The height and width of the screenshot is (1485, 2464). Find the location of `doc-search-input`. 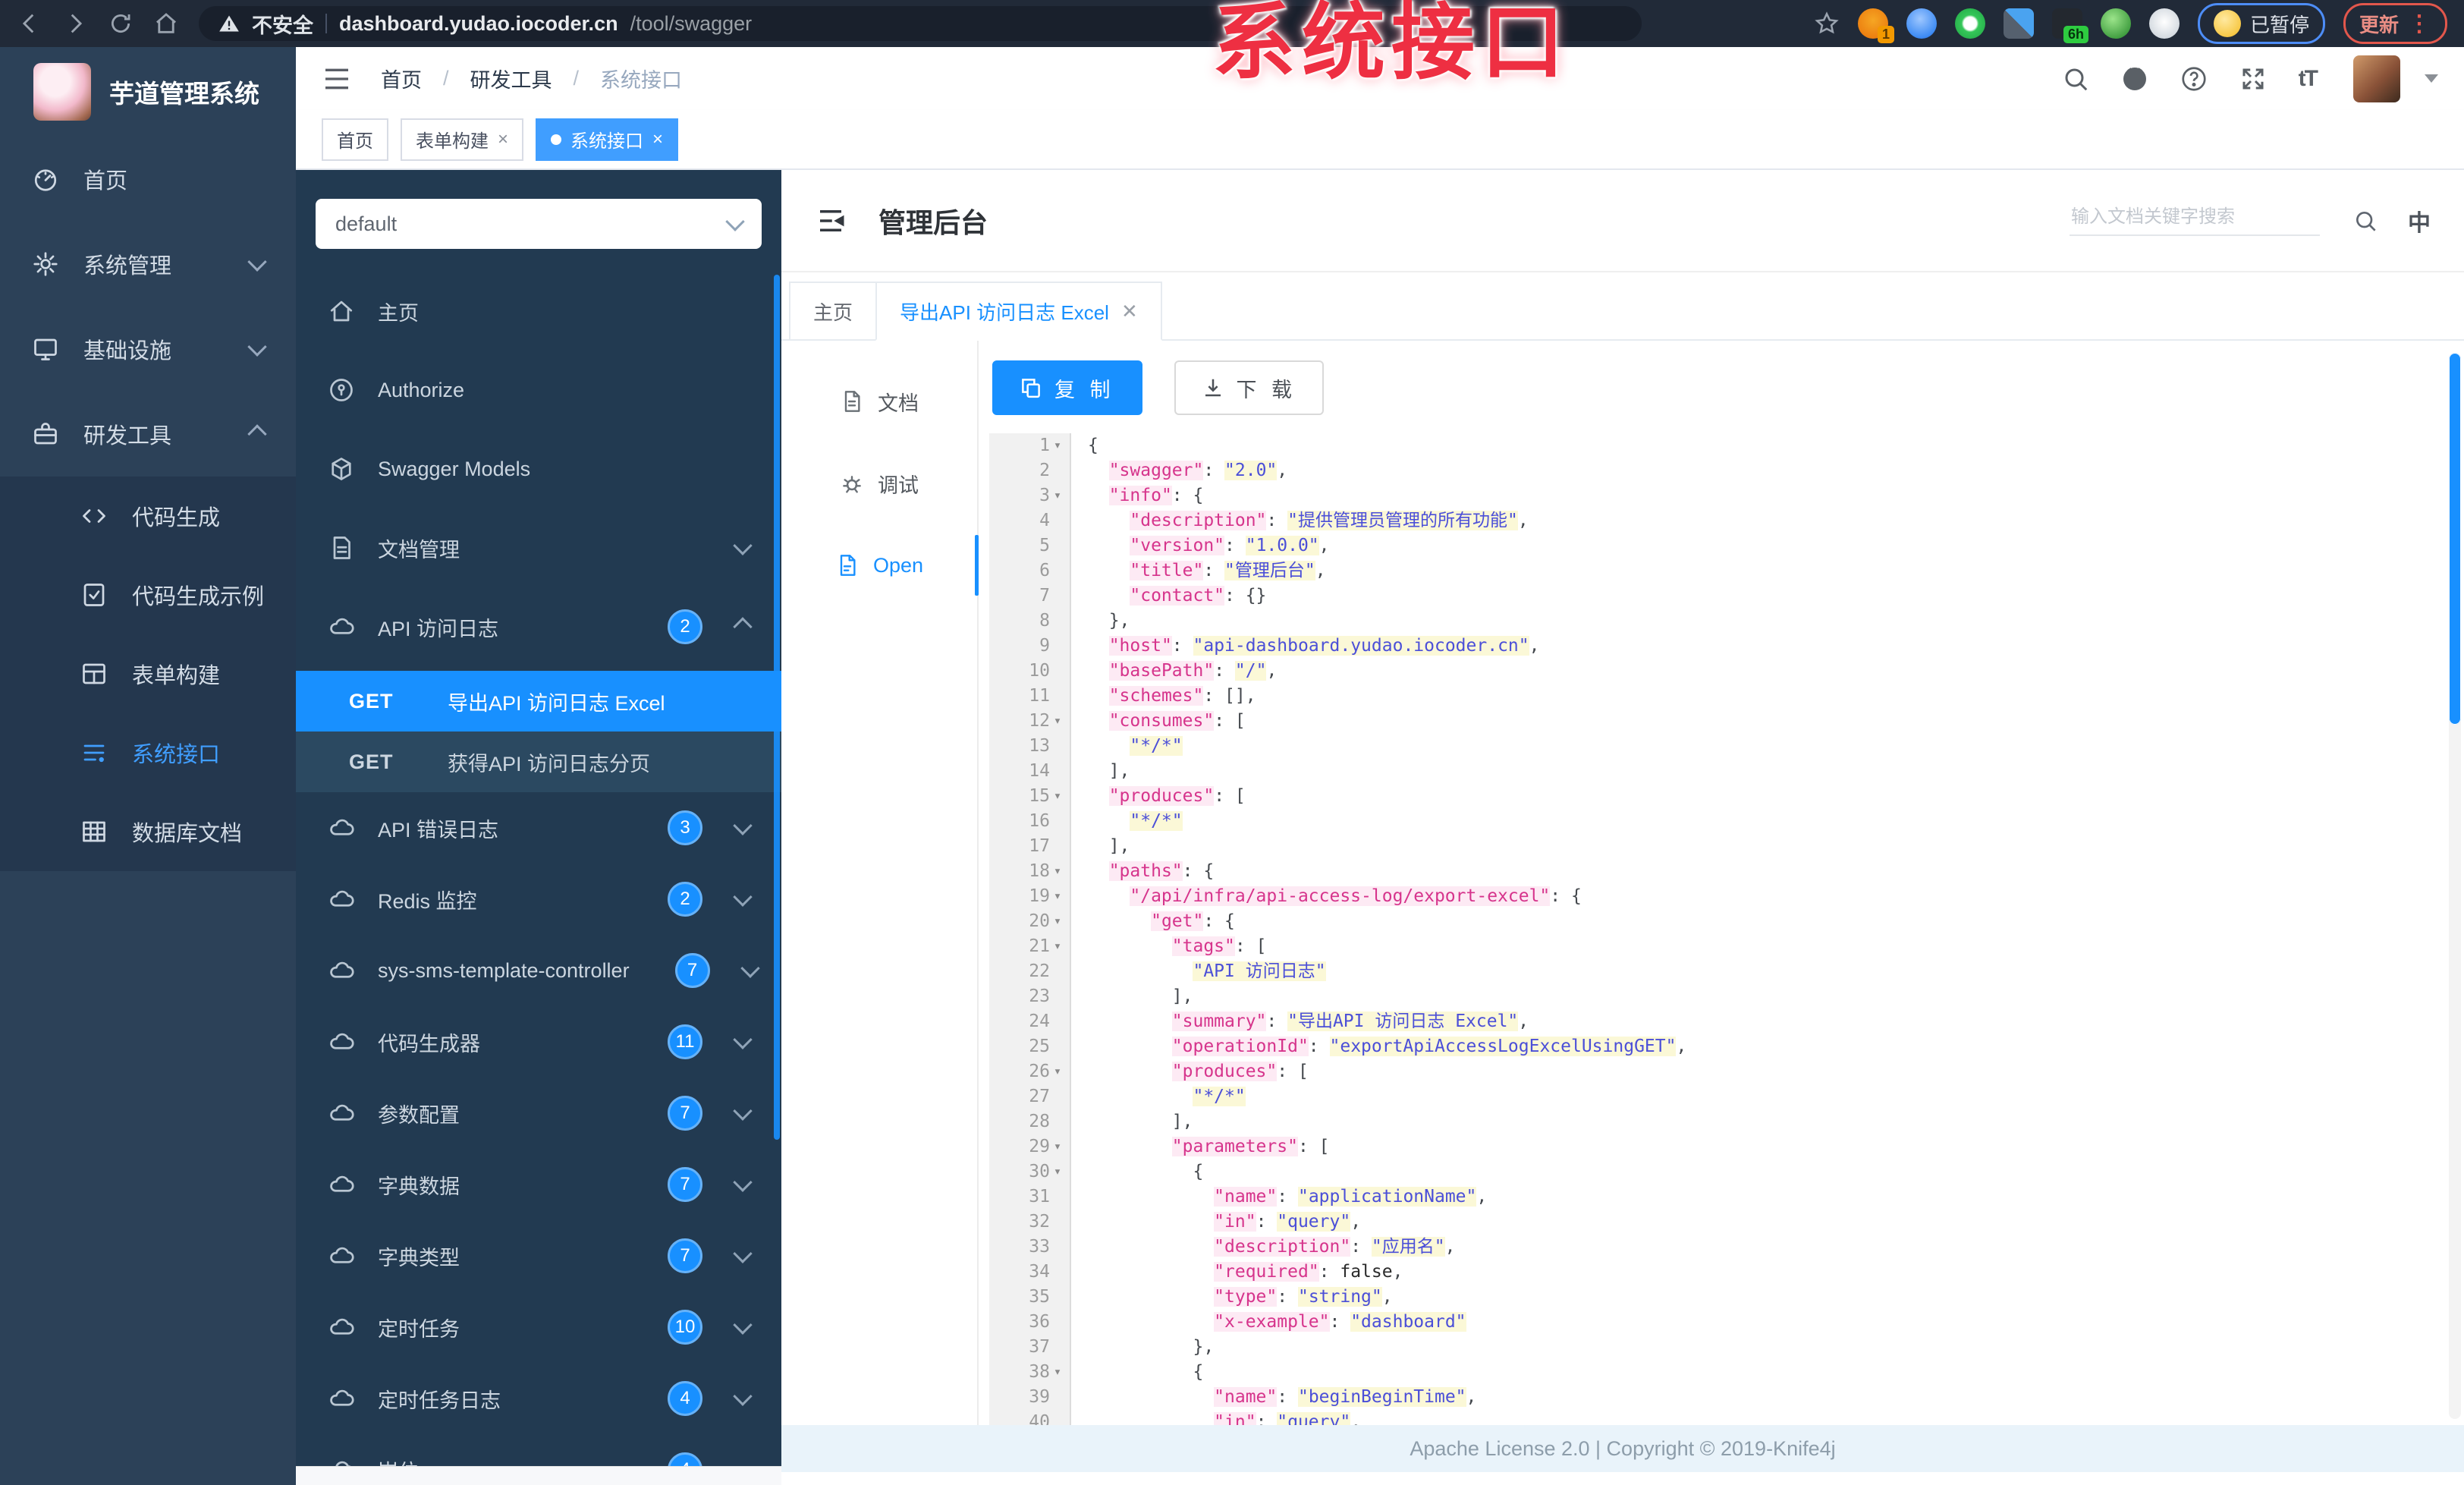

doc-search-input is located at coordinates (2195, 216).